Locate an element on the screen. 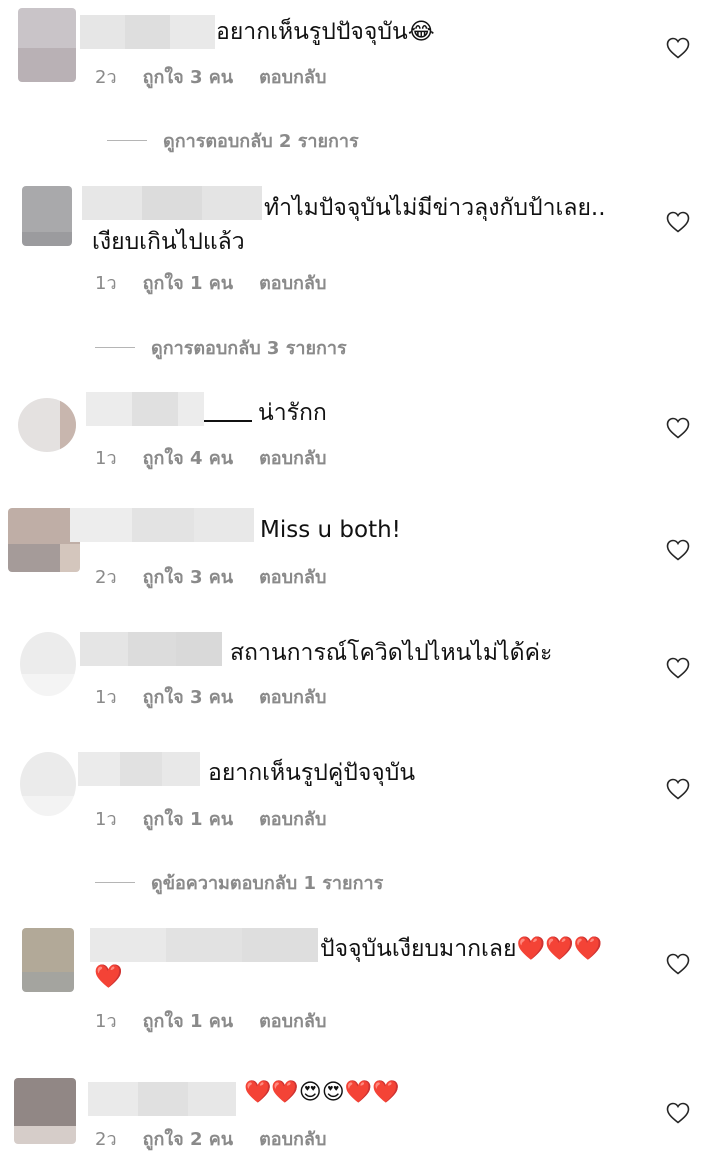  likes-count: ถูกใจ 2 คน is located at coordinates (188, 1138).